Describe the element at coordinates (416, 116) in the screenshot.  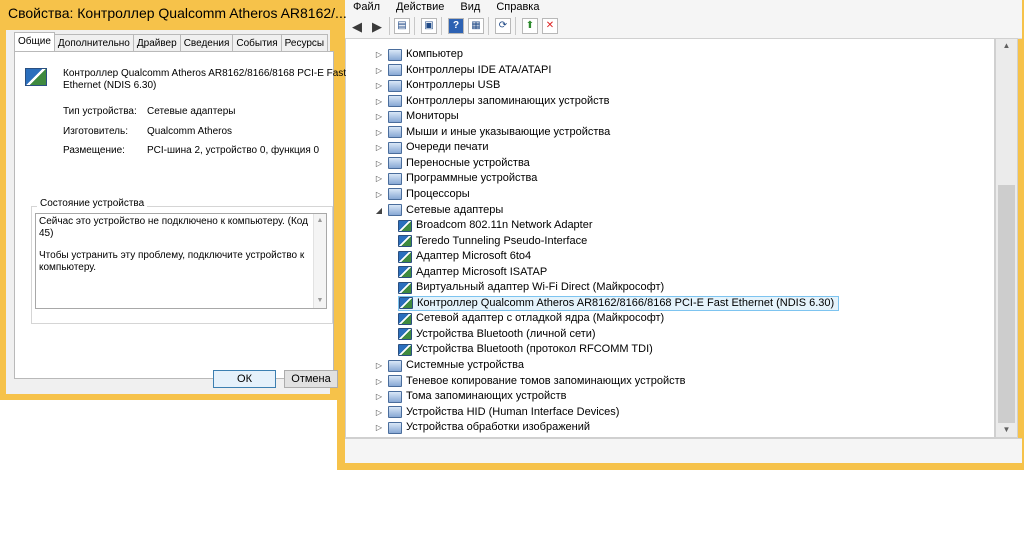
I see `tree-category: ▷ Мониторы` at that location.